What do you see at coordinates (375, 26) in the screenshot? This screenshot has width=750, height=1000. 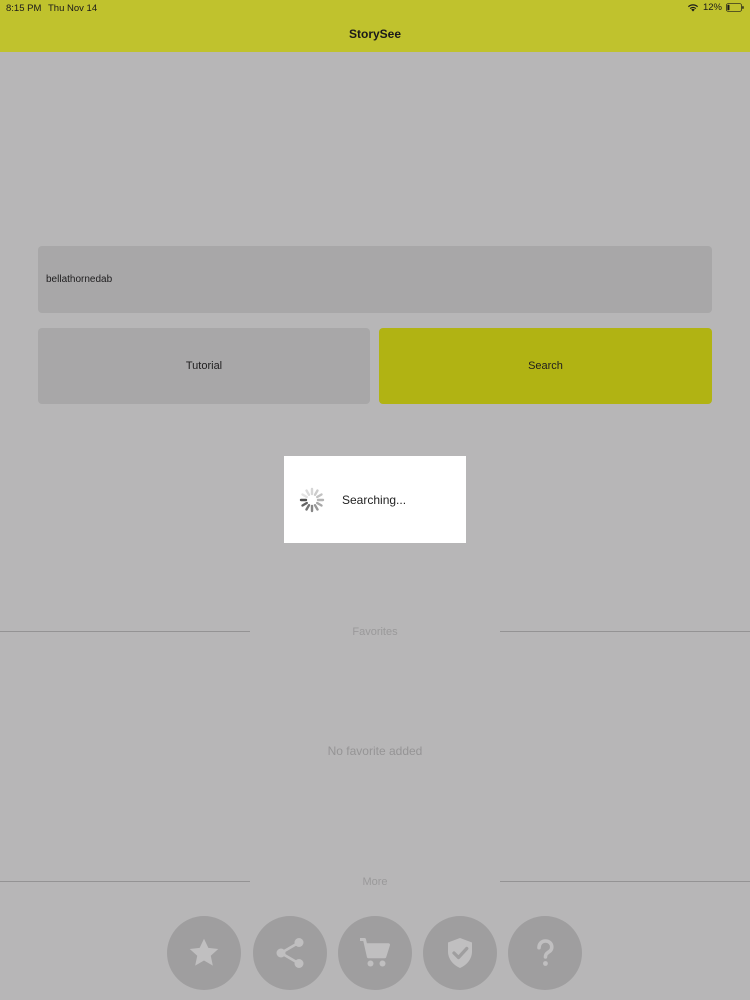 I see `dim-overlay-top` at bounding box center [375, 26].